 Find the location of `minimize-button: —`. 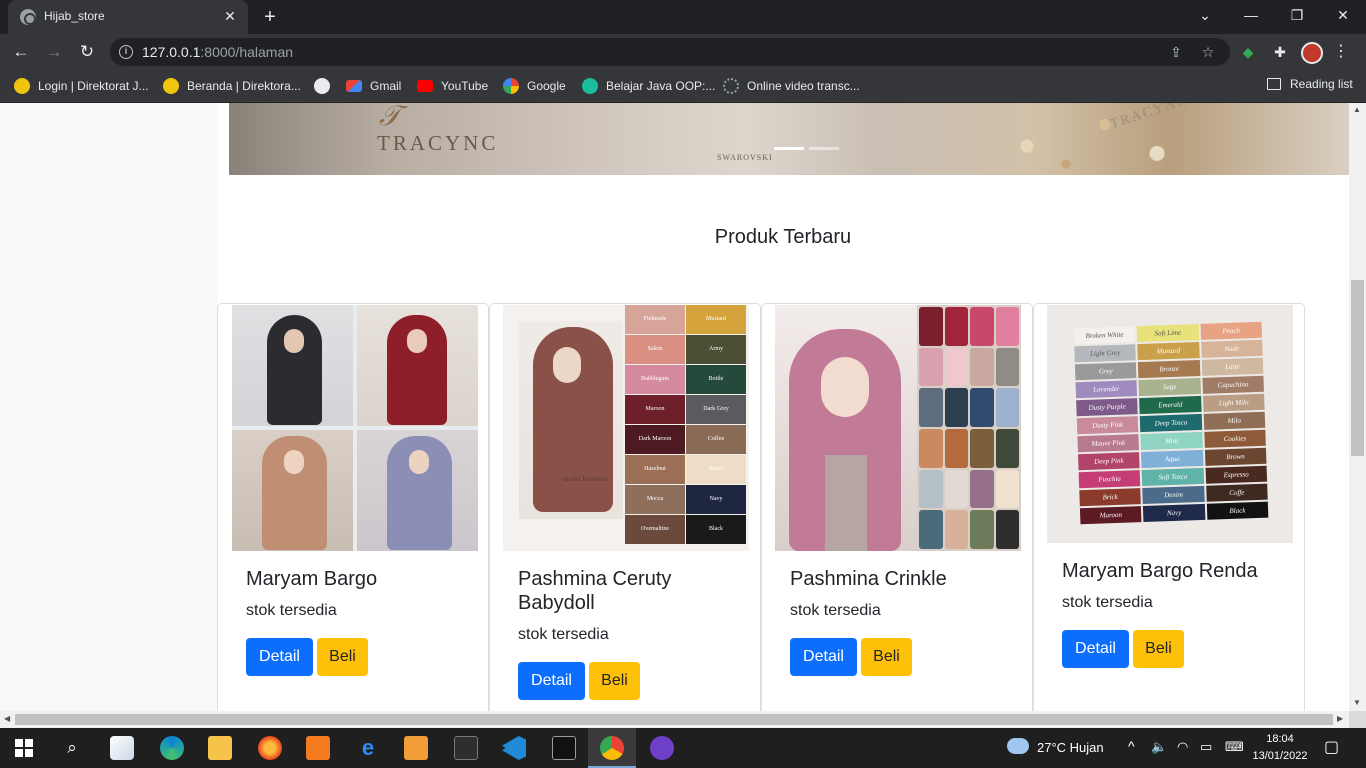

minimize-button: — is located at coordinates (1251, 15).